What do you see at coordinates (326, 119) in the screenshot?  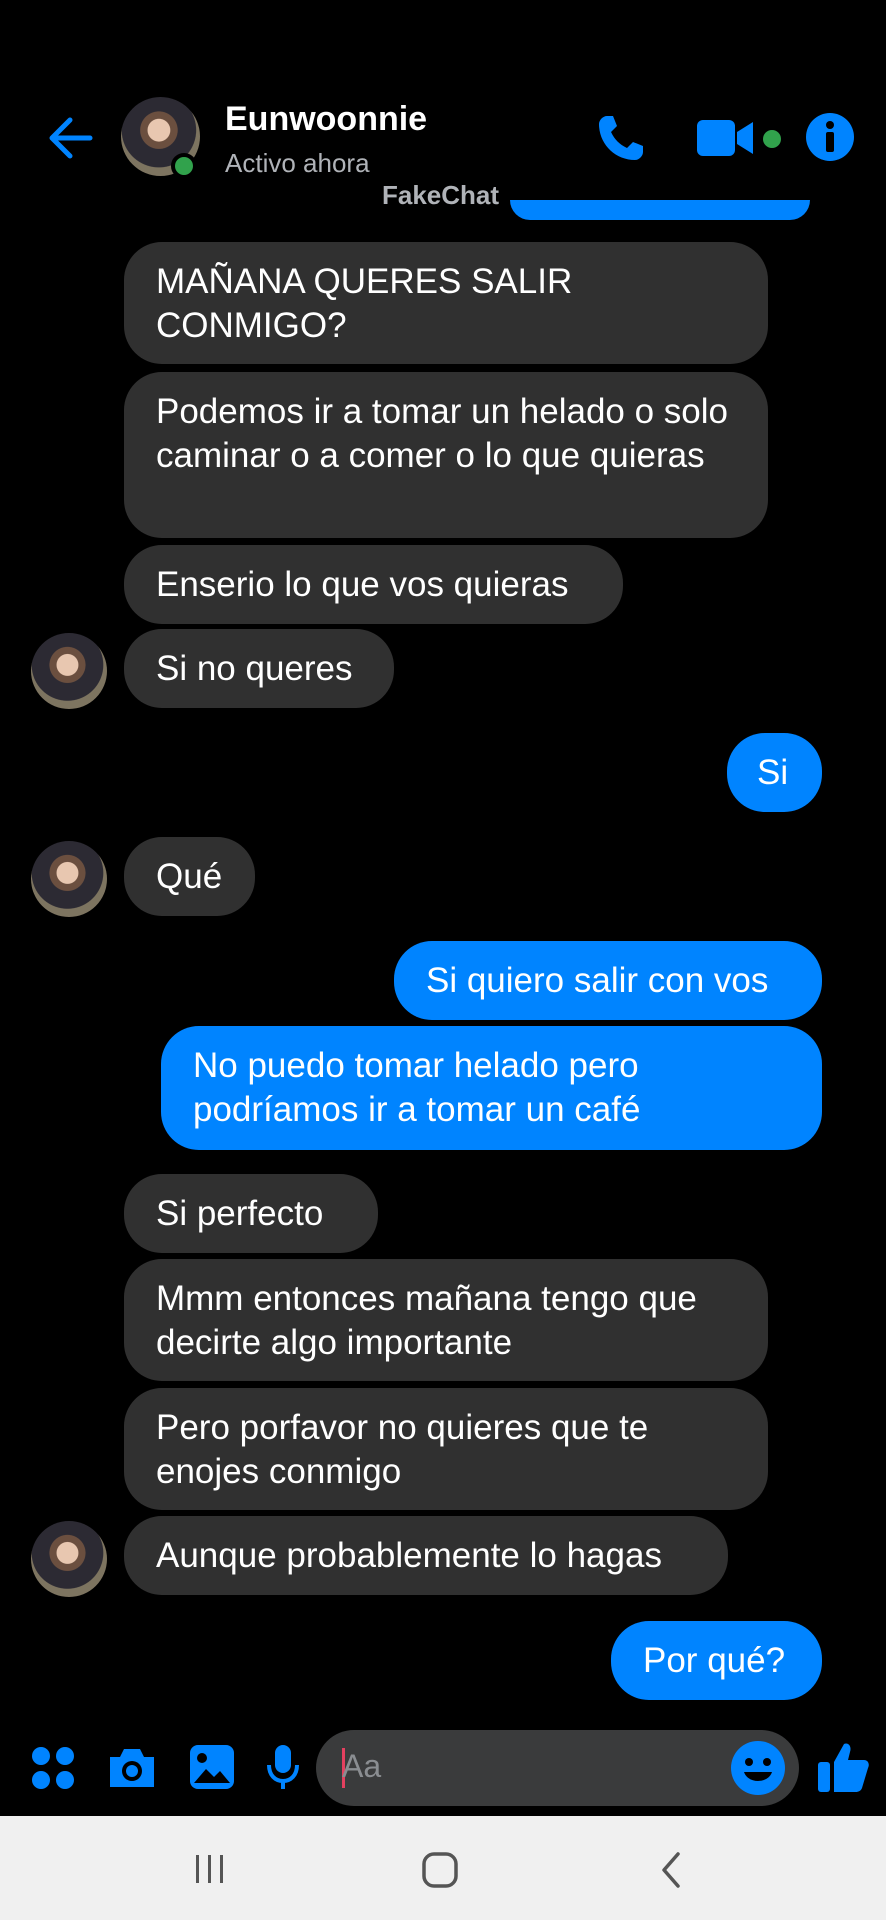 I see `contact-name: Eunwoonnie` at bounding box center [326, 119].